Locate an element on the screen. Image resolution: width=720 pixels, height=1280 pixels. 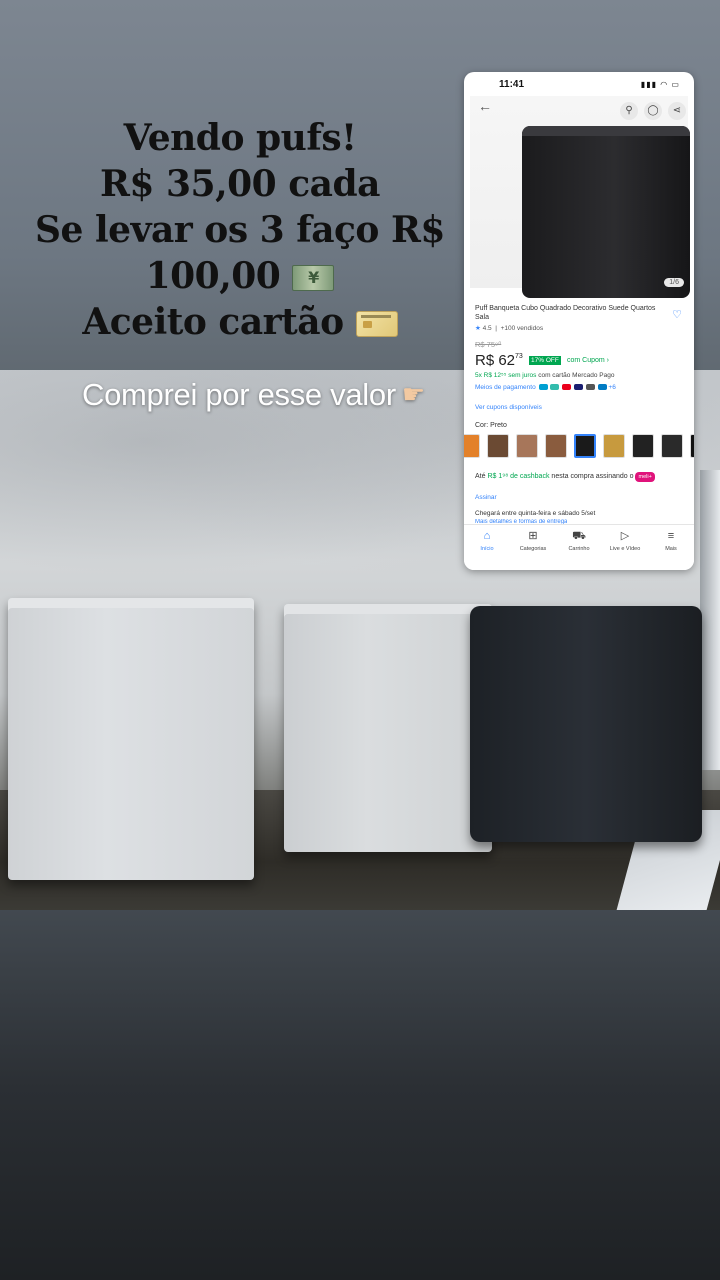
black-pouf-right is located at coordinates (586, 724).